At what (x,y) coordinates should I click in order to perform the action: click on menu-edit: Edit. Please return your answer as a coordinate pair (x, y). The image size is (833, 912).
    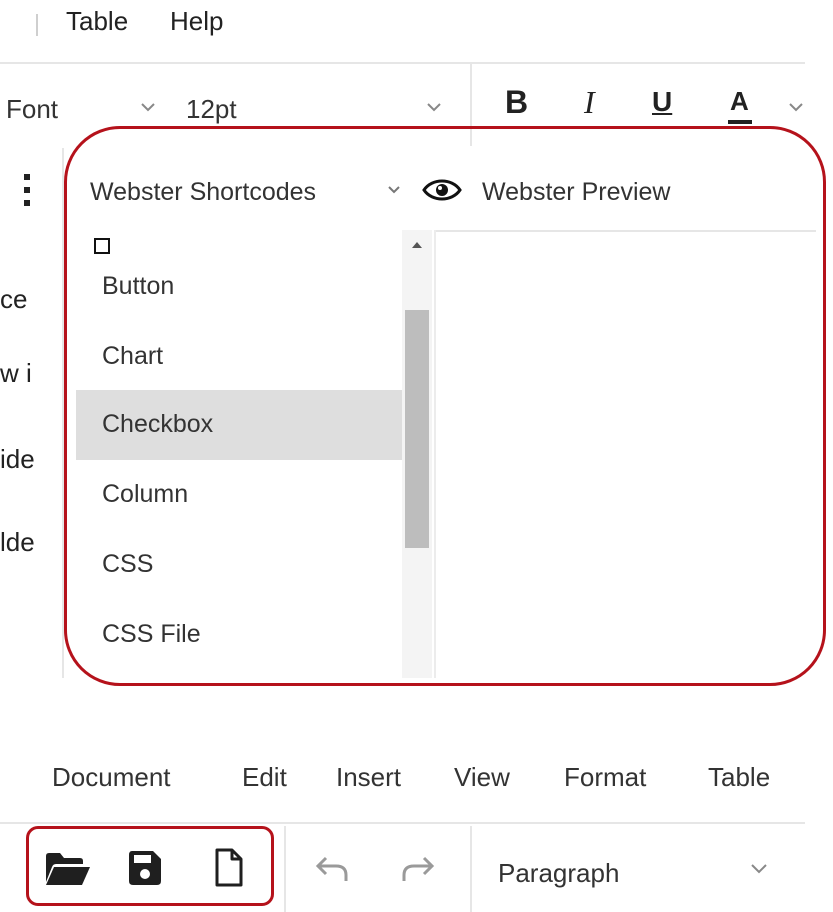
    Looking at the image, I should click on (264, 777).